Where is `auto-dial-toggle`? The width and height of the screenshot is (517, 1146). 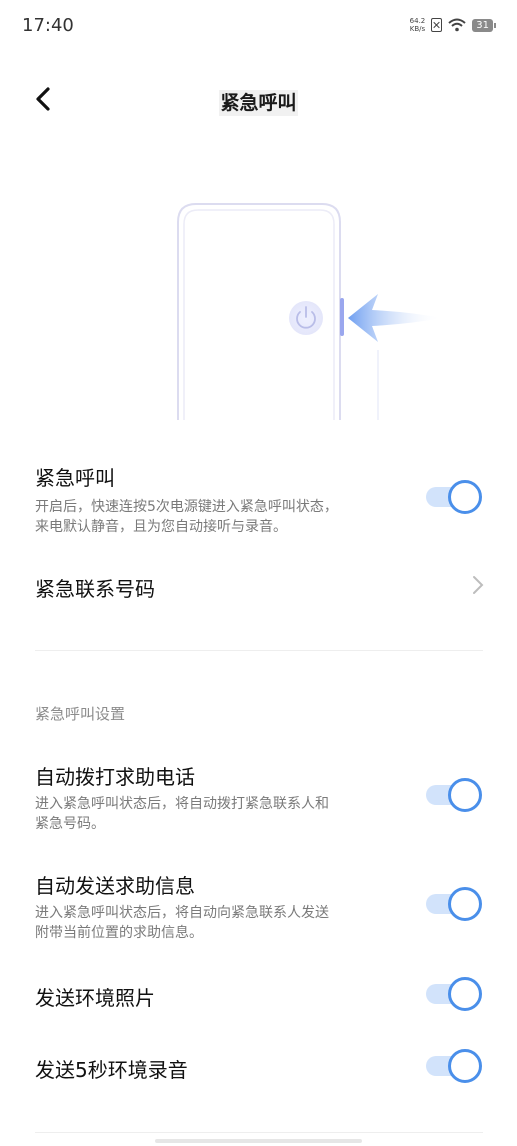 auto-dial-toggle is located at coordinates (454, 795).